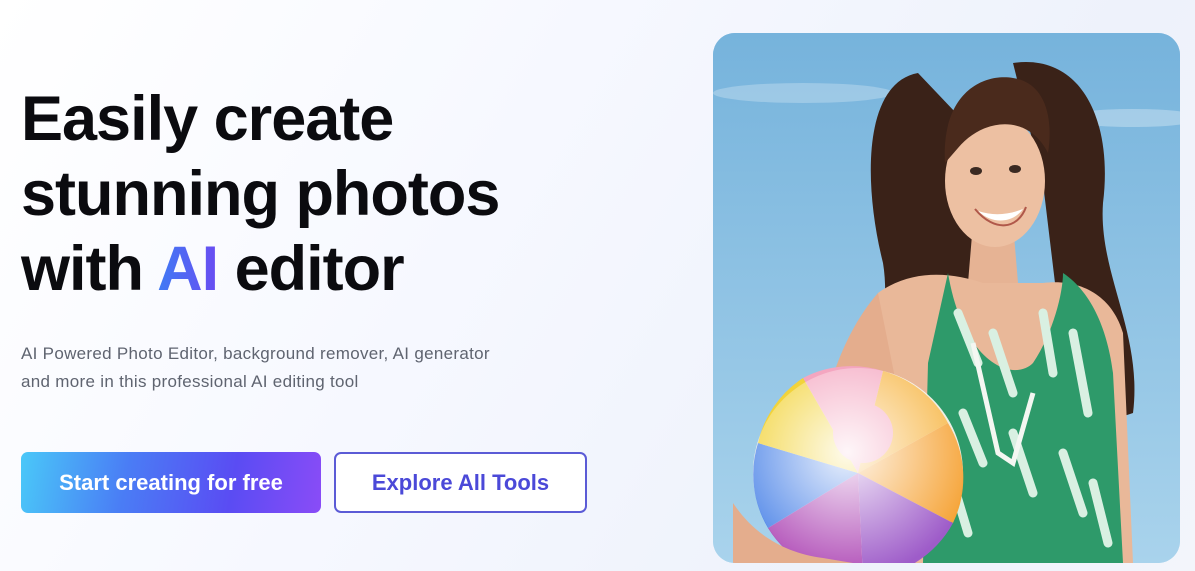  Describe the element at coordinates (460, 482) in the screenshot. I see `explore-all-tools-button: Explore All Tools` at that location.